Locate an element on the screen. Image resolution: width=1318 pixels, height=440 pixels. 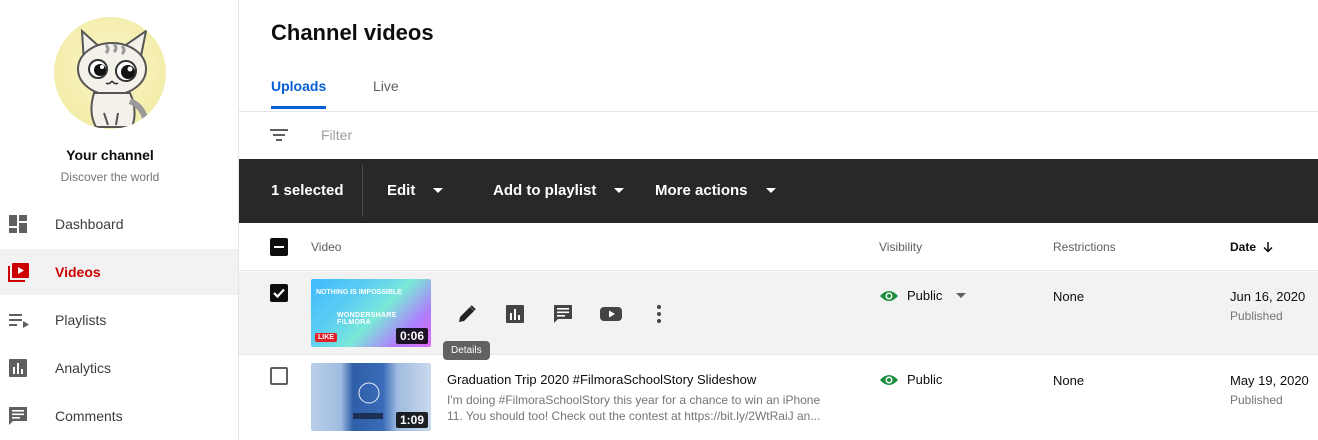
edit-dropdown-button: Edit is located at coordinates (415, 190).